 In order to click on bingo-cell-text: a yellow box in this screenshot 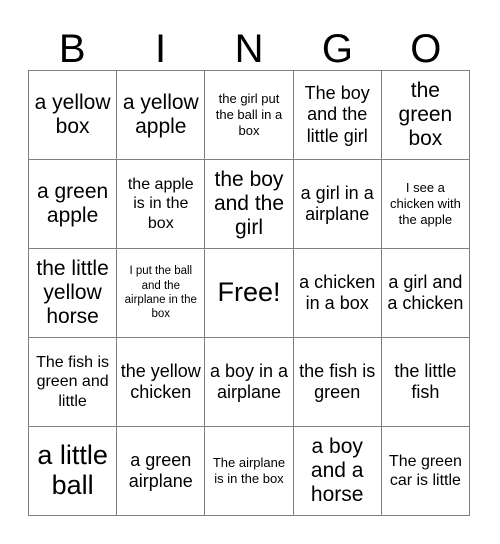, I will do `click(72, 114)`.